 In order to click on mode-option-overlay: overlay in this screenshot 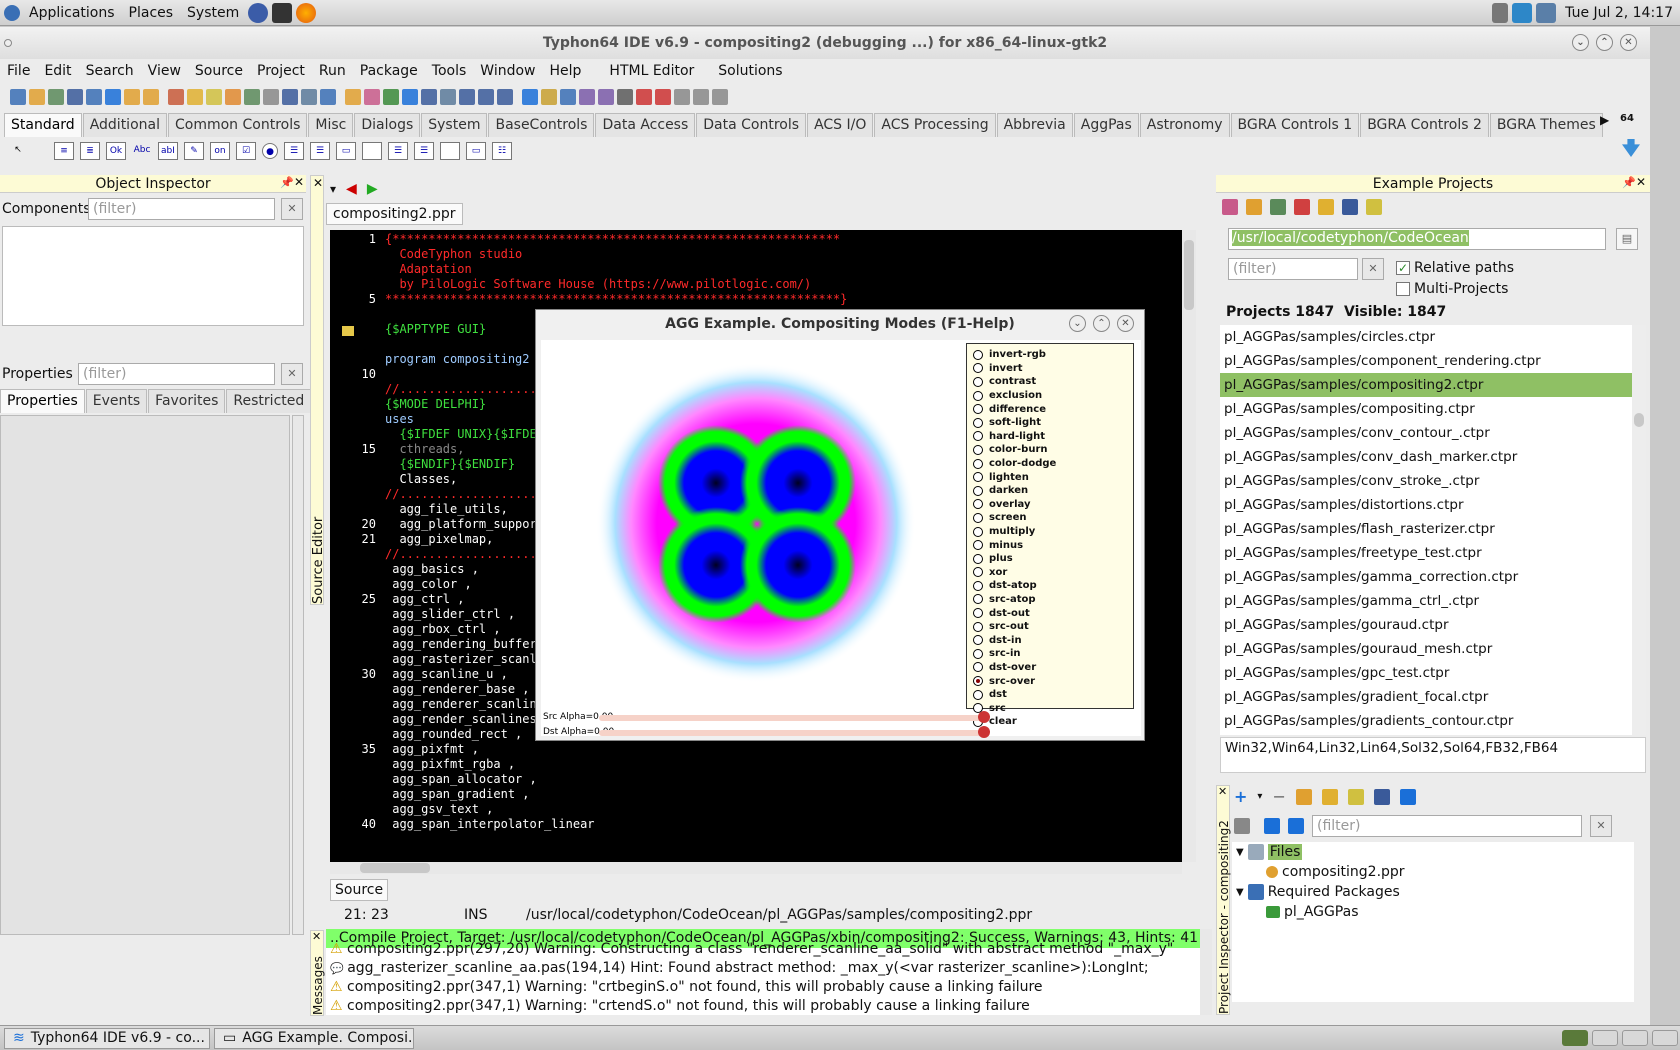, I will do `click(1050, 505)`.